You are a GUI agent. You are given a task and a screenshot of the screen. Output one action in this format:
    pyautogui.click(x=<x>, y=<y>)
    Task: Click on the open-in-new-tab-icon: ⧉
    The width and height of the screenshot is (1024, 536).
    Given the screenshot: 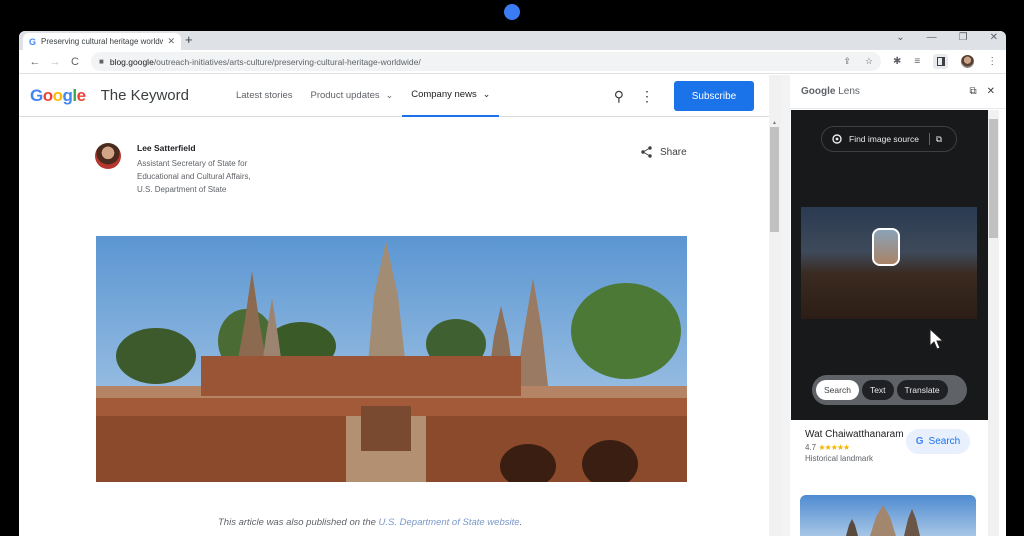 What is the action you would take?
    pyautogui.click(x=972, y=91)
    